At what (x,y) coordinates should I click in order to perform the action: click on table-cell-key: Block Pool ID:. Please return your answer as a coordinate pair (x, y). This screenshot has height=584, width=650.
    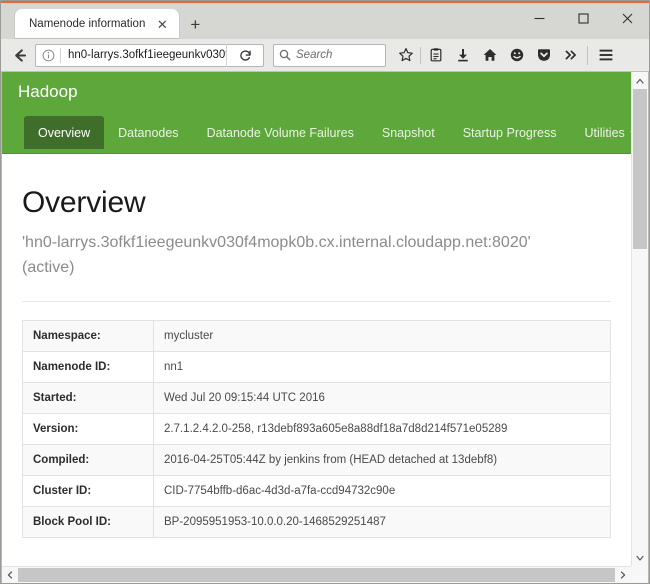
    Looking at the image, I should click on (88, 521).